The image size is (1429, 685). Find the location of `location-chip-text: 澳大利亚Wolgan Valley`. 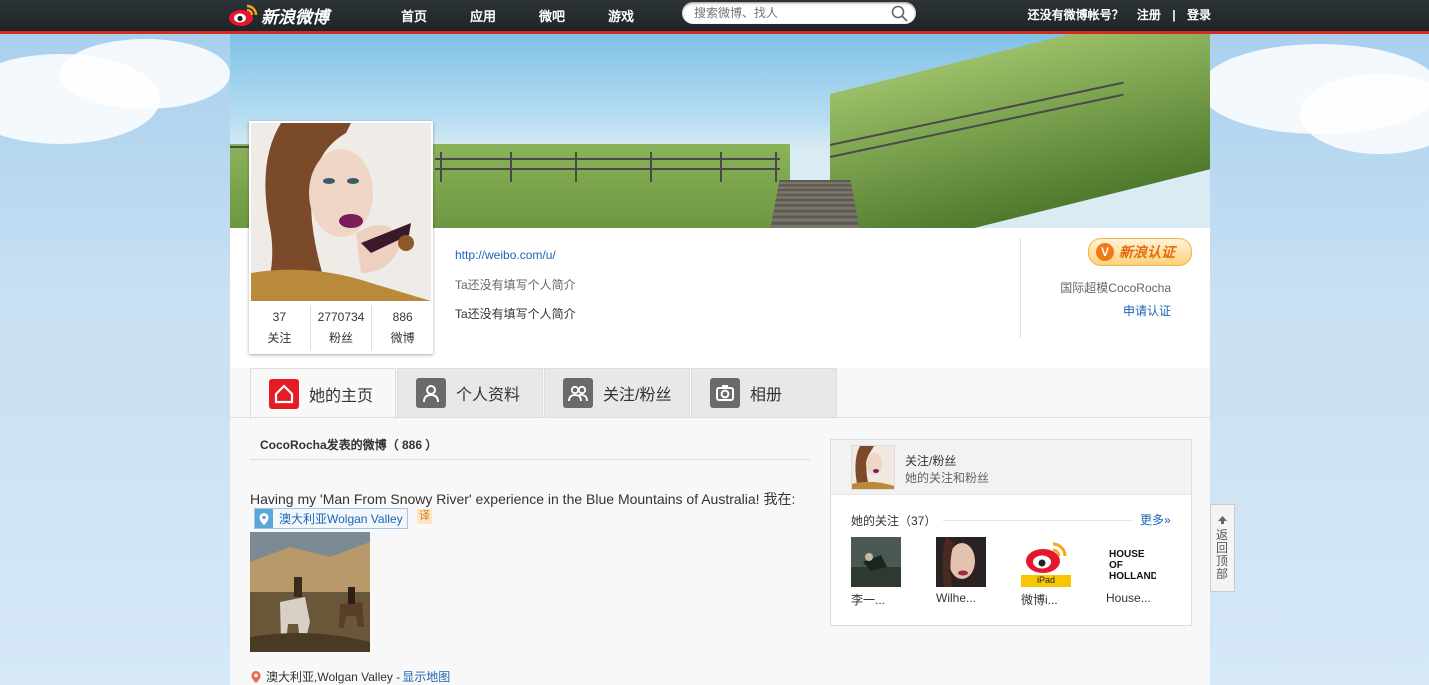

location-chip-text: 澳大利亚Wolgan Valley is located at coordinates (341, 519).